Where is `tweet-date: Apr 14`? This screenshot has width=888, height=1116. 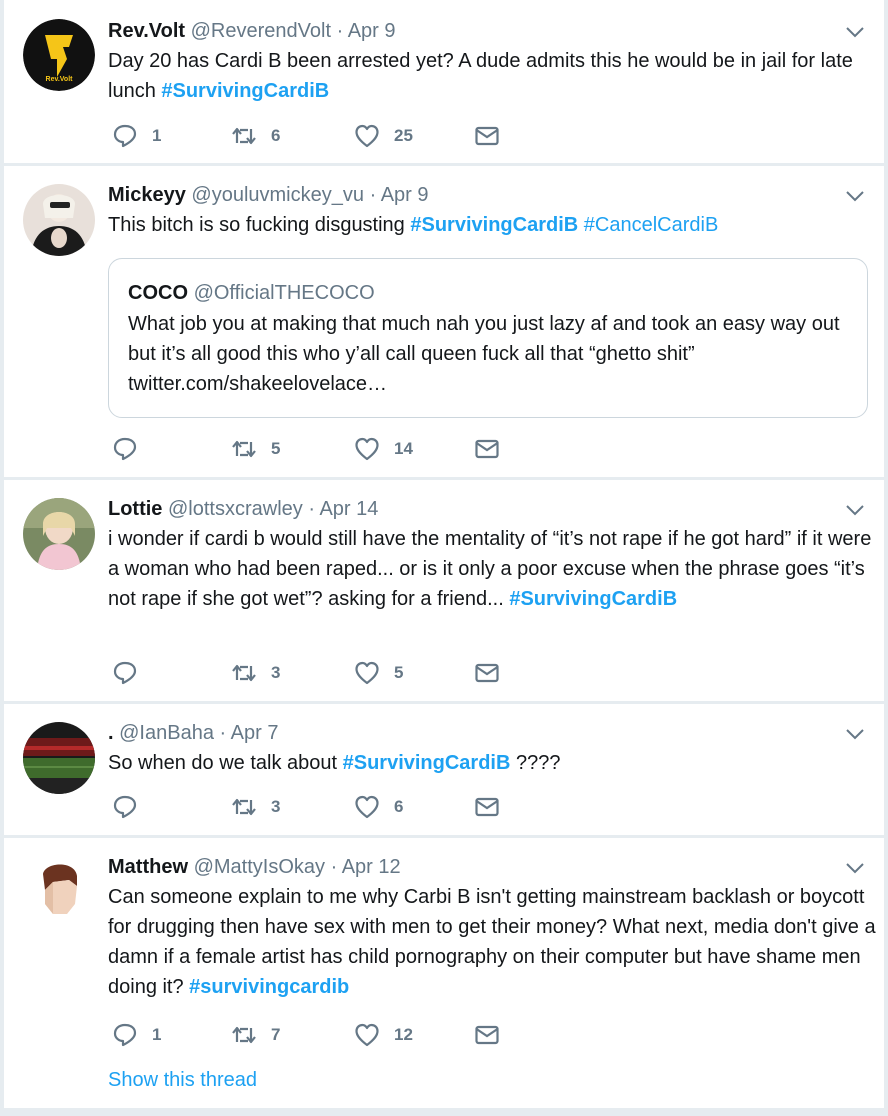 tweet-date: Apr 14 is located at coordinates (348, 509).